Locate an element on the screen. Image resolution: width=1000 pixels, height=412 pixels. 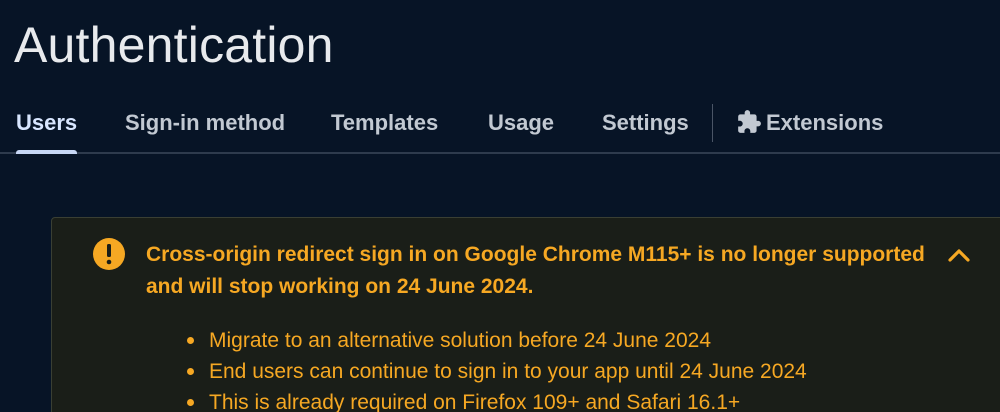
tab-usage: Usage is located at coordinates (521, 122).